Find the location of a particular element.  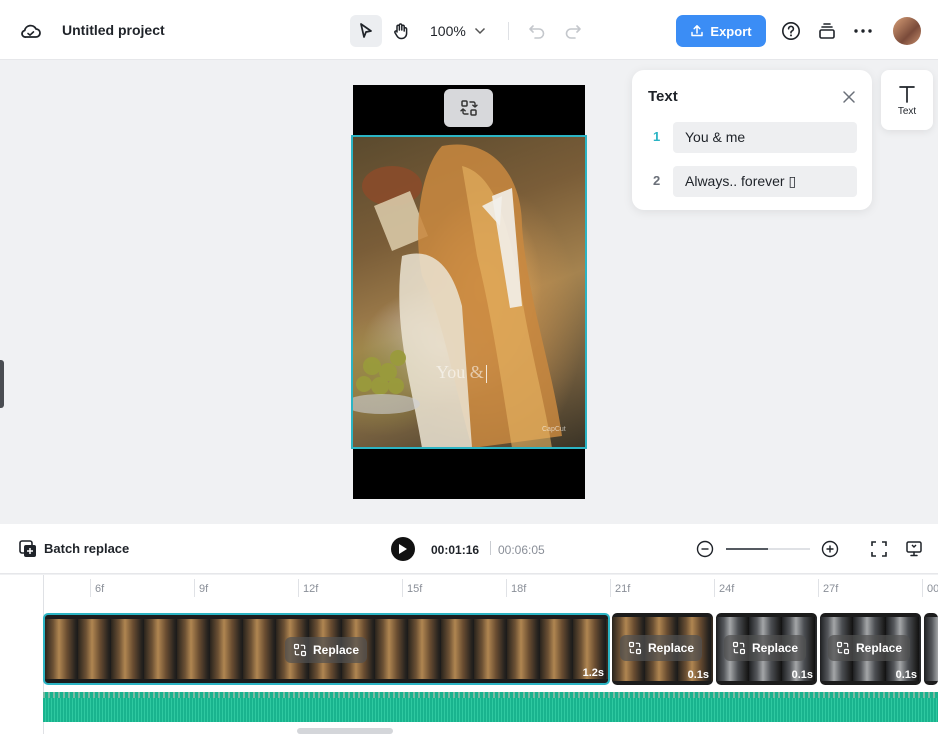

select-tool-button is located at coordinates (366, 31).